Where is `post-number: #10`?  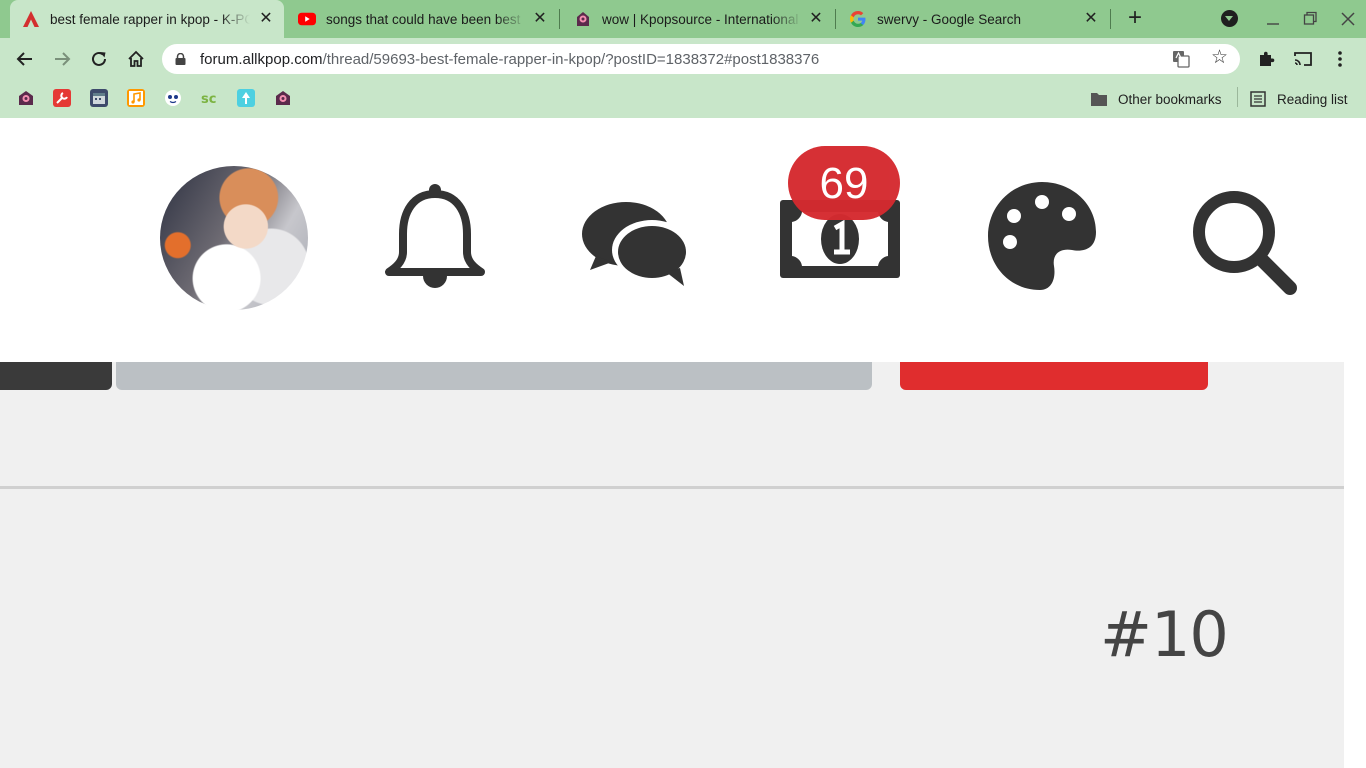
post-number: #10 is located at coordinates (1164, 634).